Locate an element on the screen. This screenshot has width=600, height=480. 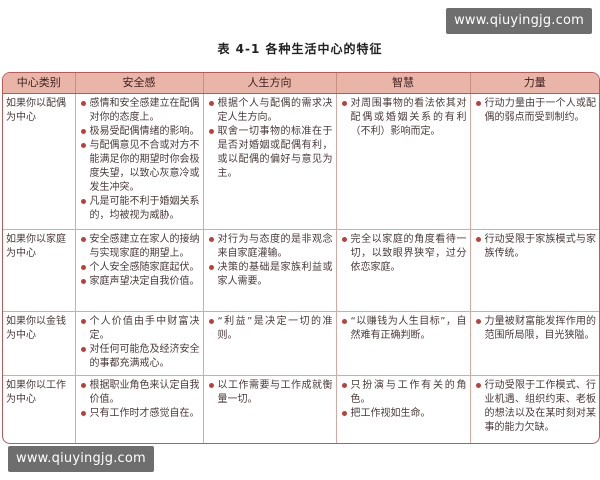
bullet-item: 行动受限于工作模式、行业机遇、组织约束、老板的想法以及在某时刻对某事的能力欠缺。 is located at coordinates (535, 407).